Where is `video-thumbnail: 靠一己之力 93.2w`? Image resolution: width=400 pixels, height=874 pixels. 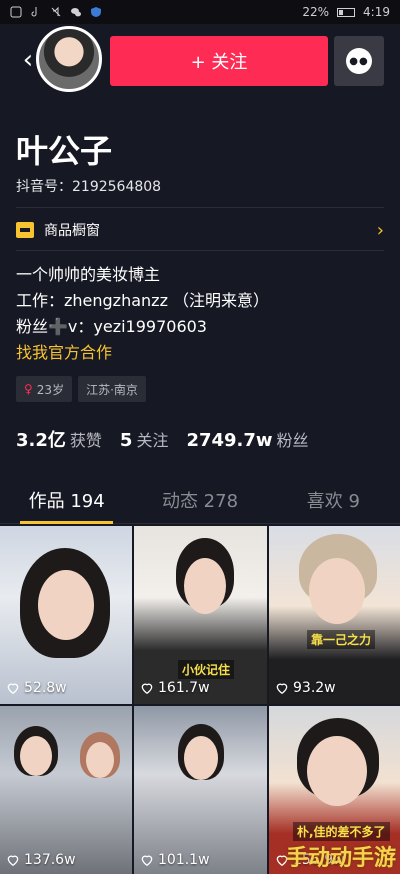 video-thumbnail: 靠一己之力 93.2w is located at coordinates (334, 615).